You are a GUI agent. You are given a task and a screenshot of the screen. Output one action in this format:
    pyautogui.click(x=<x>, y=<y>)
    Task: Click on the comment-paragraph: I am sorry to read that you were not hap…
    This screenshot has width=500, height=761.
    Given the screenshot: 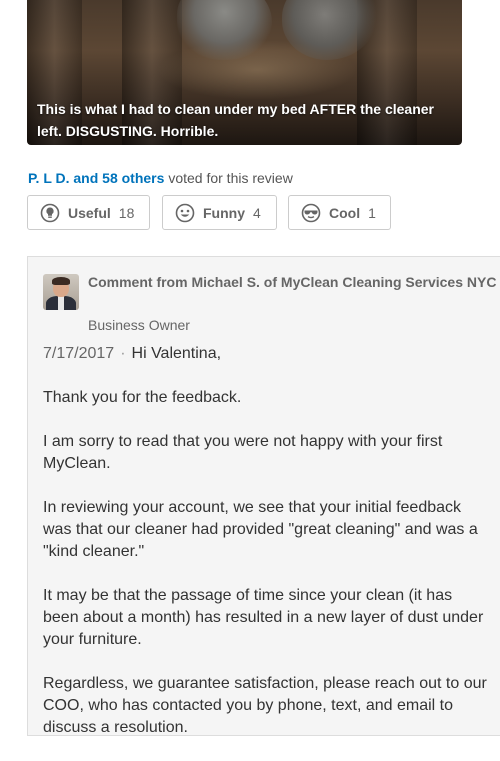 What is the action you would take?
    pyautogui.click(x=243, y=452)
    